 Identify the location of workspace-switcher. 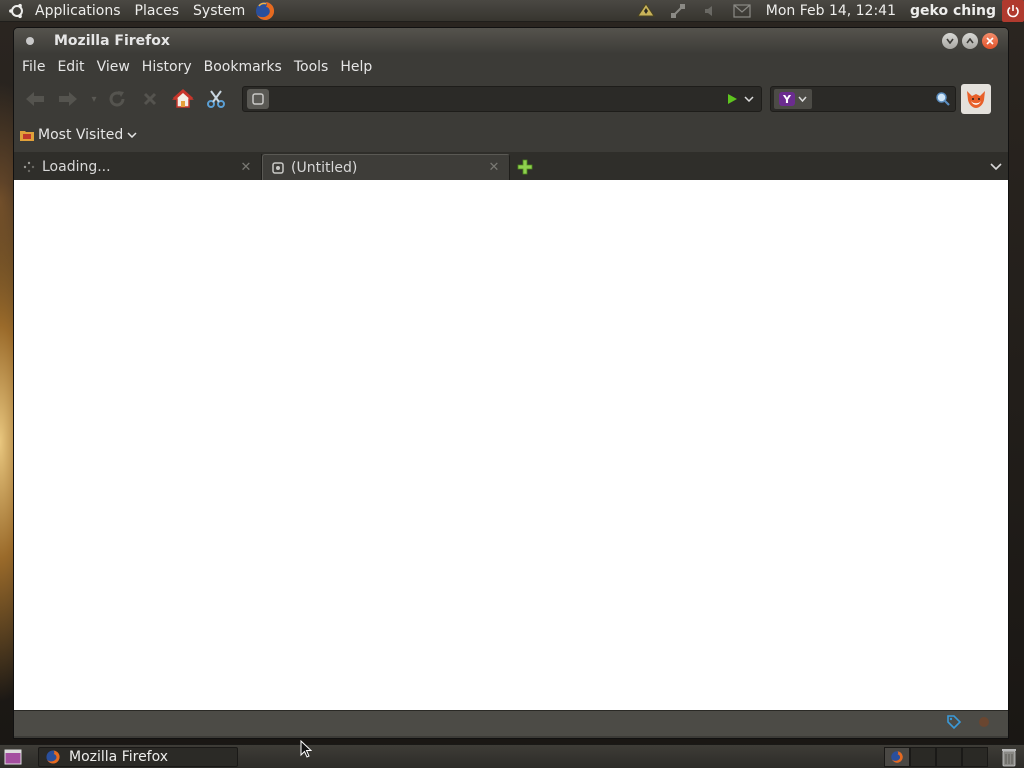
(936, 756).